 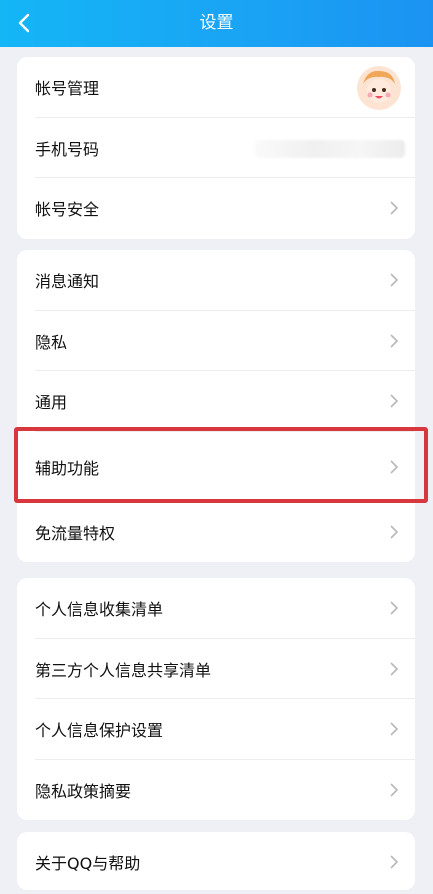 What do you see at coordinates (216, 87) in the screenshot?
I see `account-management-item: 帐号管理` at bounding box center [216, 87].